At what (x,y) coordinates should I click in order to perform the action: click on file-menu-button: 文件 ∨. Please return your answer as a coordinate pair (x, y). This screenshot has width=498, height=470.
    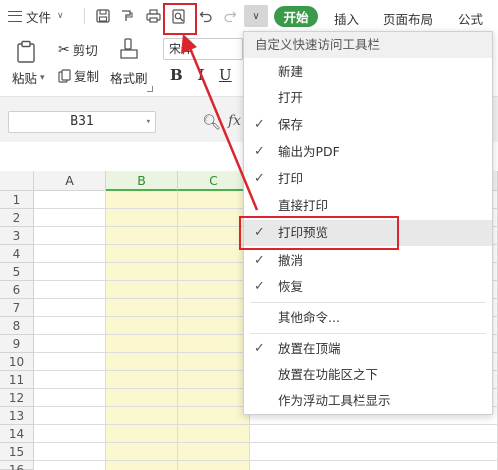
    Looking at the image, I should click on (36, 16).